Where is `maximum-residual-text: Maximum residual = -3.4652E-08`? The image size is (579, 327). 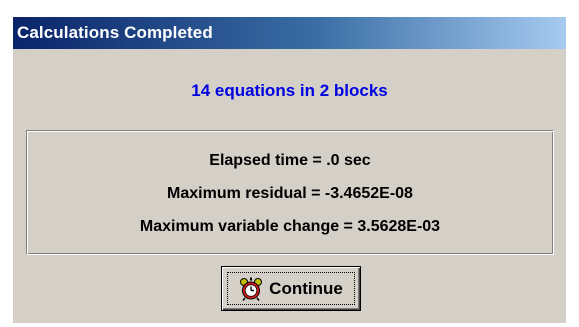
maximum-residual-text: Maximum residual = -3.4652E-08 is located at coordinates (290, 193).